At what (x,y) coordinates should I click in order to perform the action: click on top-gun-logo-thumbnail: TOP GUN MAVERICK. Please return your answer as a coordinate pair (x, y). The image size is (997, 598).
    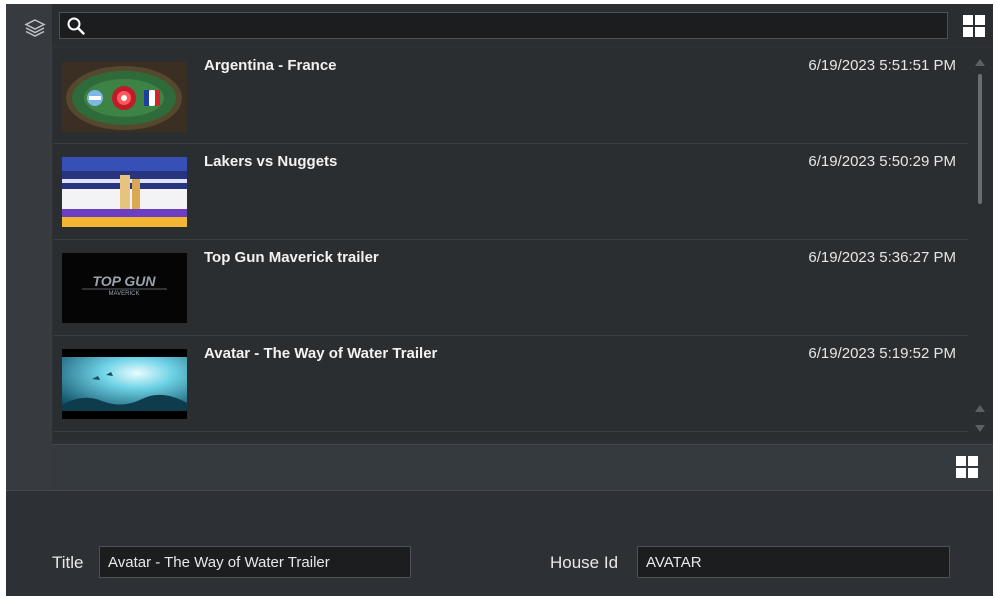
    Looking at the image, I should click on (124, 288).